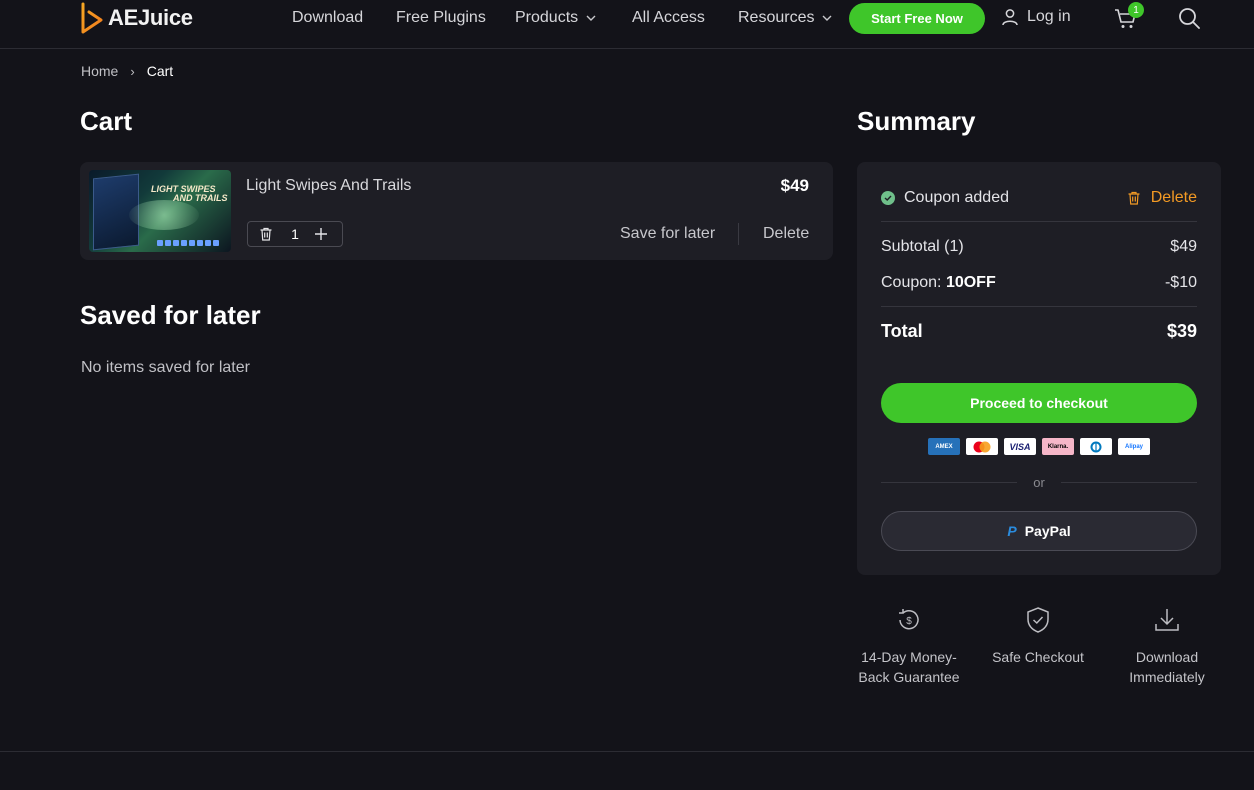 The image size is (1254, 790). What do you see at coordinates (916, 121) in the screenshot?
I see `summary-title: Summary` at bounding box center [916, 121].